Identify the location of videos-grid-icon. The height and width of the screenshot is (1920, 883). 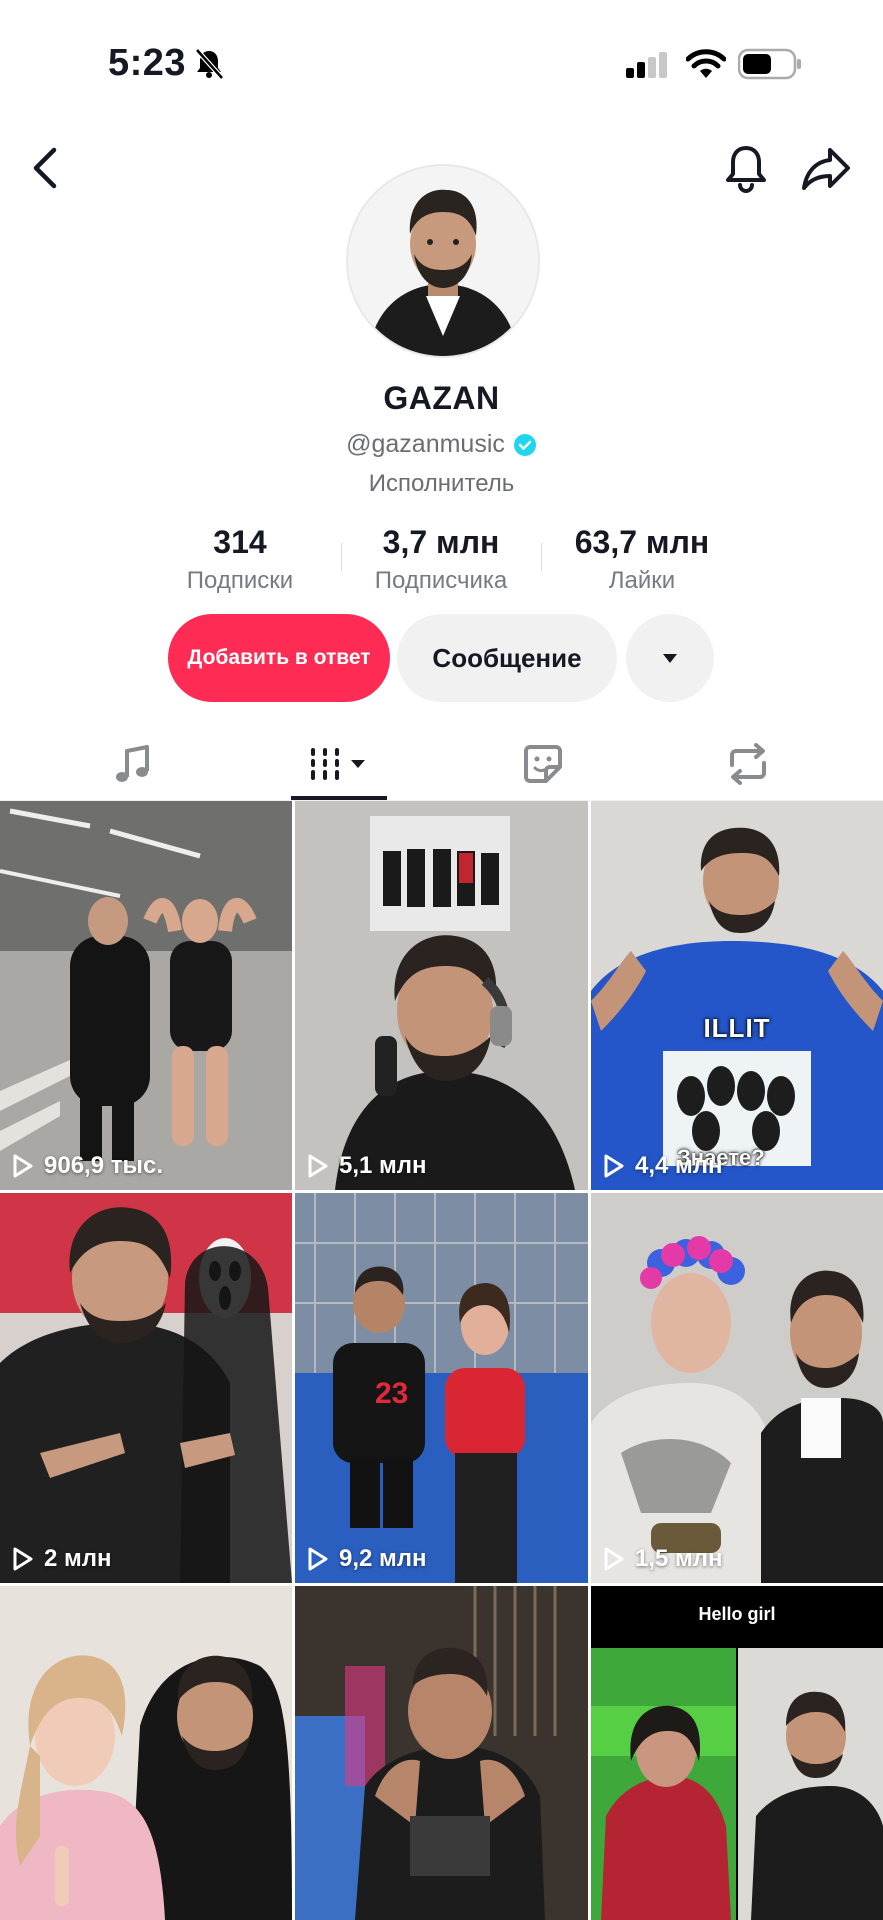
(338, 764).